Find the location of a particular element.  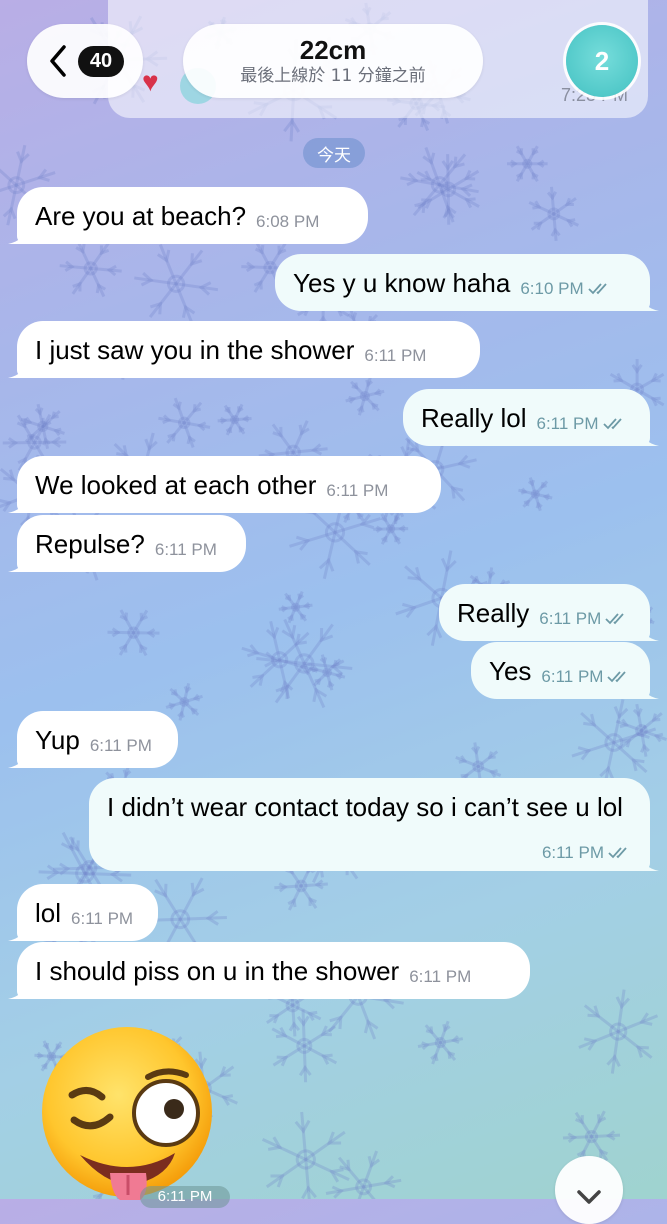

message-text: Really lol is located at coordinates (474, 418).